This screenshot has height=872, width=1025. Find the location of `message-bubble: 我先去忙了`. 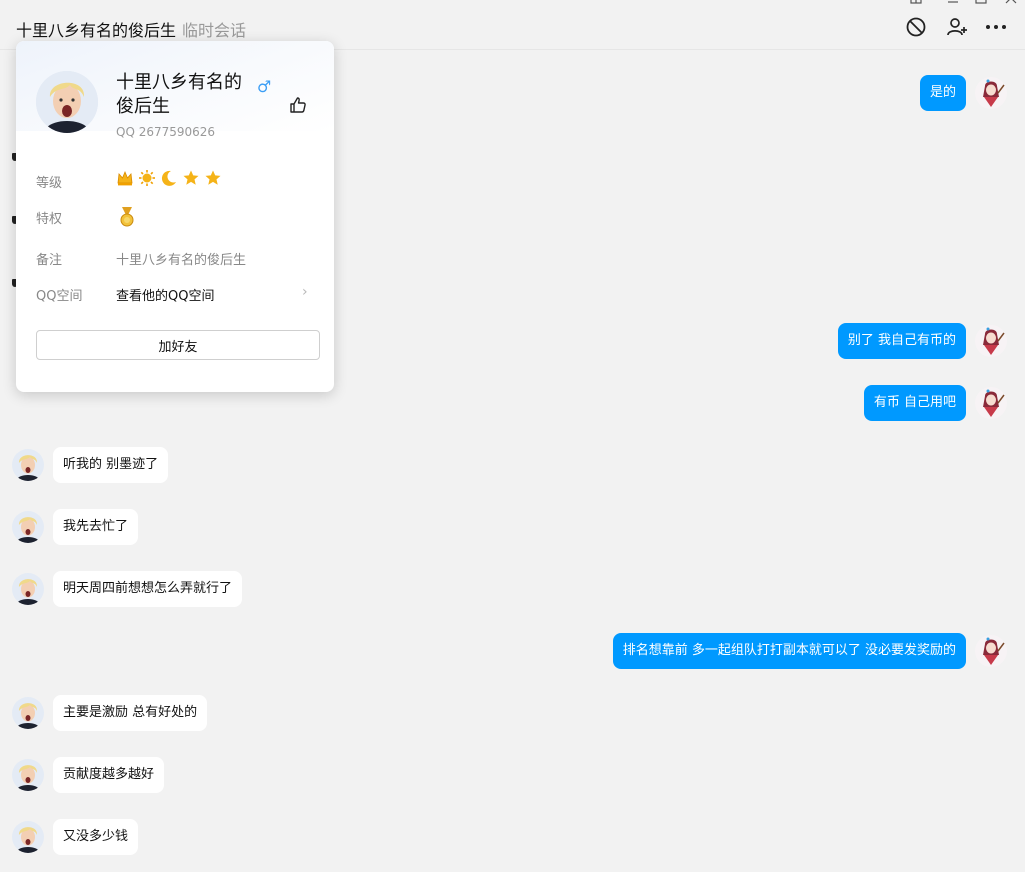

message-bubble: 我先去忙了 is located at coordinates (96, 527).